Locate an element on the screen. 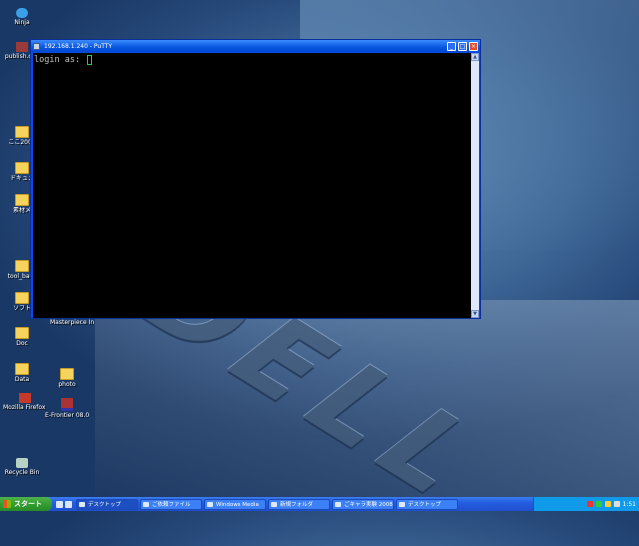 This screenshot has width=639, height=546. desktop-icon-label: Recycle Bin is located at coordinates (22, 472).